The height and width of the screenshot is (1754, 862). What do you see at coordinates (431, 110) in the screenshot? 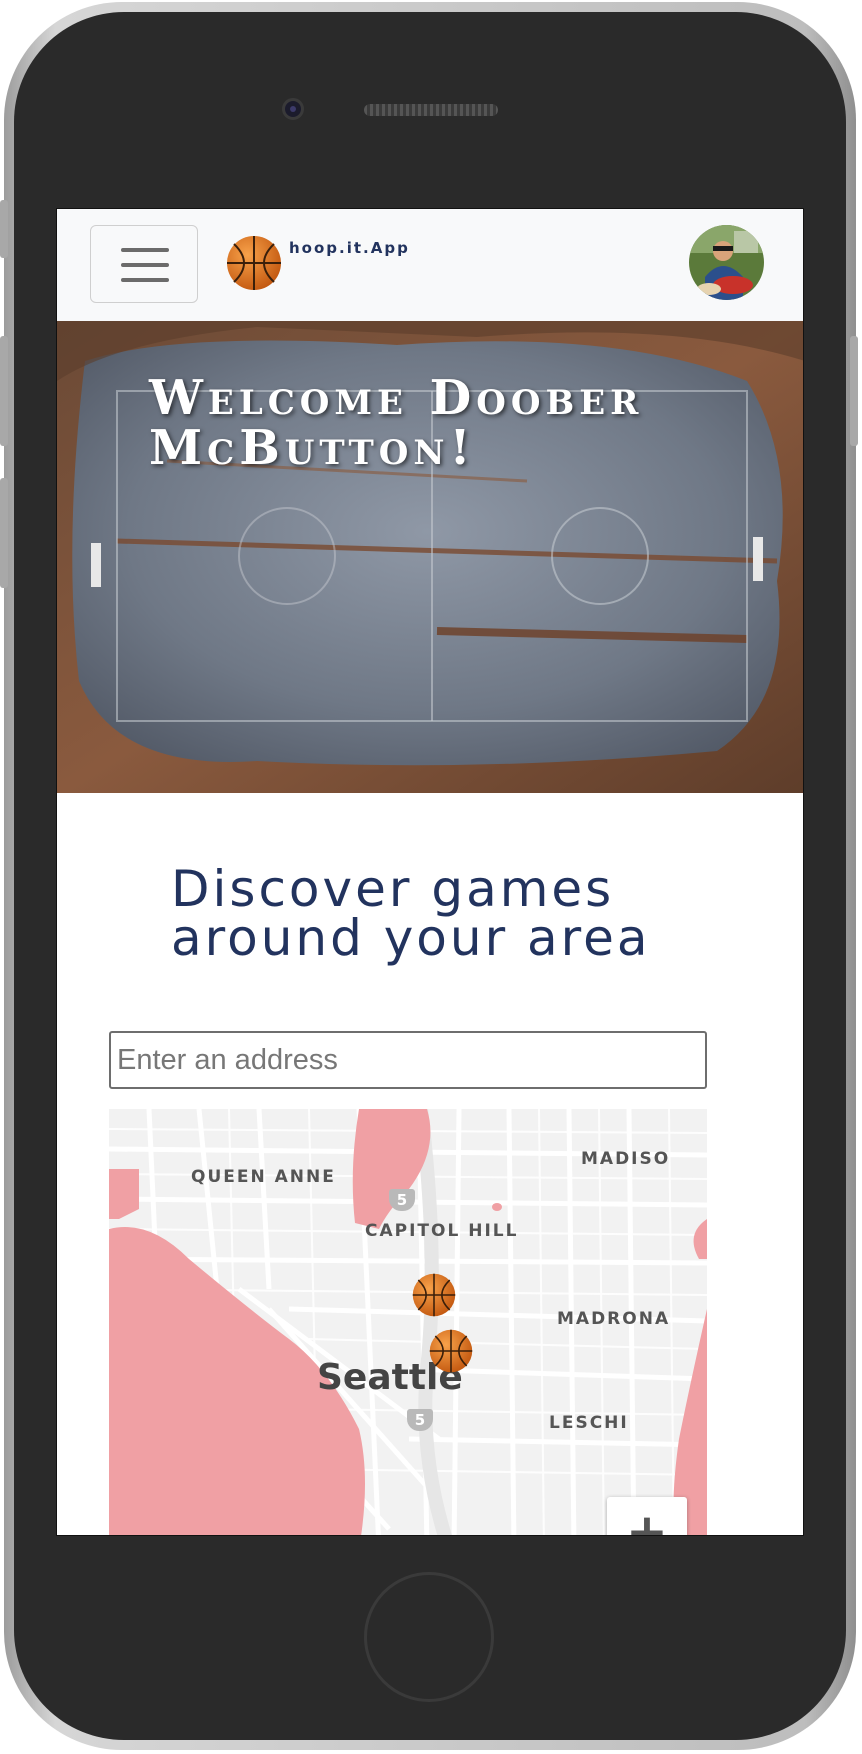
I see `earpiece-speaker` at bounding box center [431, 110].